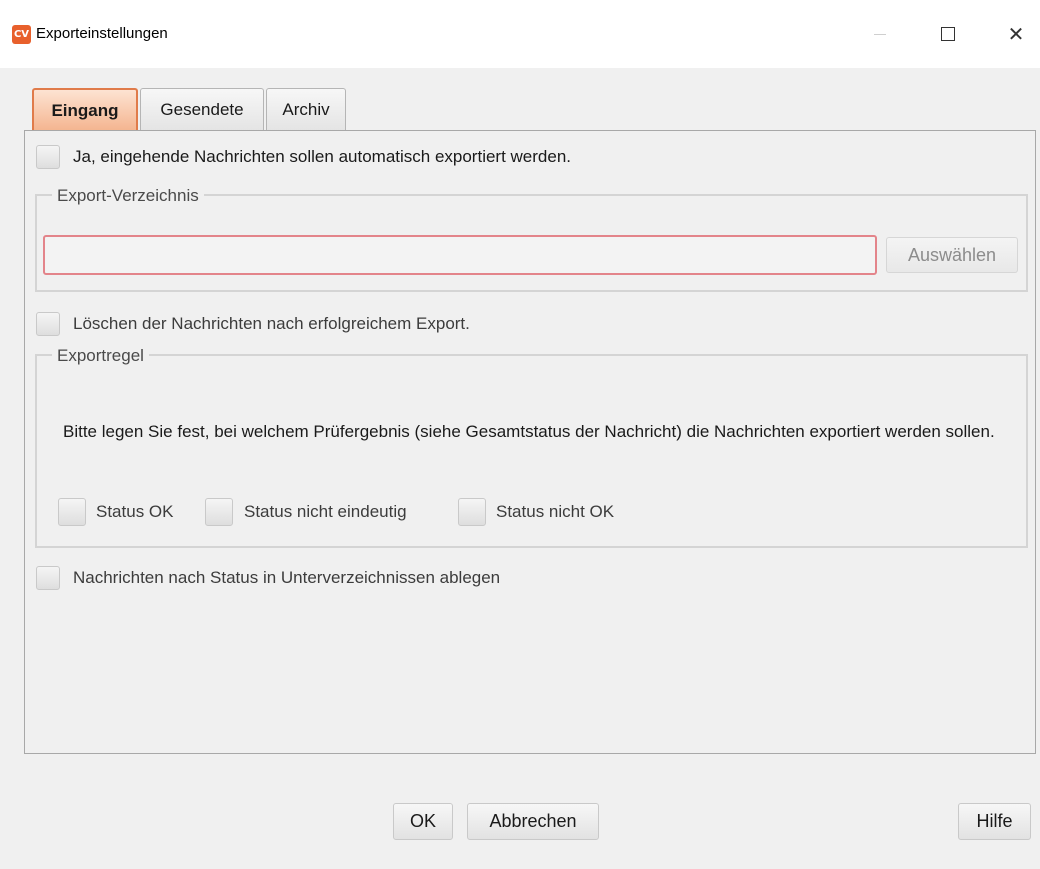 The width and height of the screenshot is (1040, 869). I want to click on close-button: ✕, so click(1016, 34).